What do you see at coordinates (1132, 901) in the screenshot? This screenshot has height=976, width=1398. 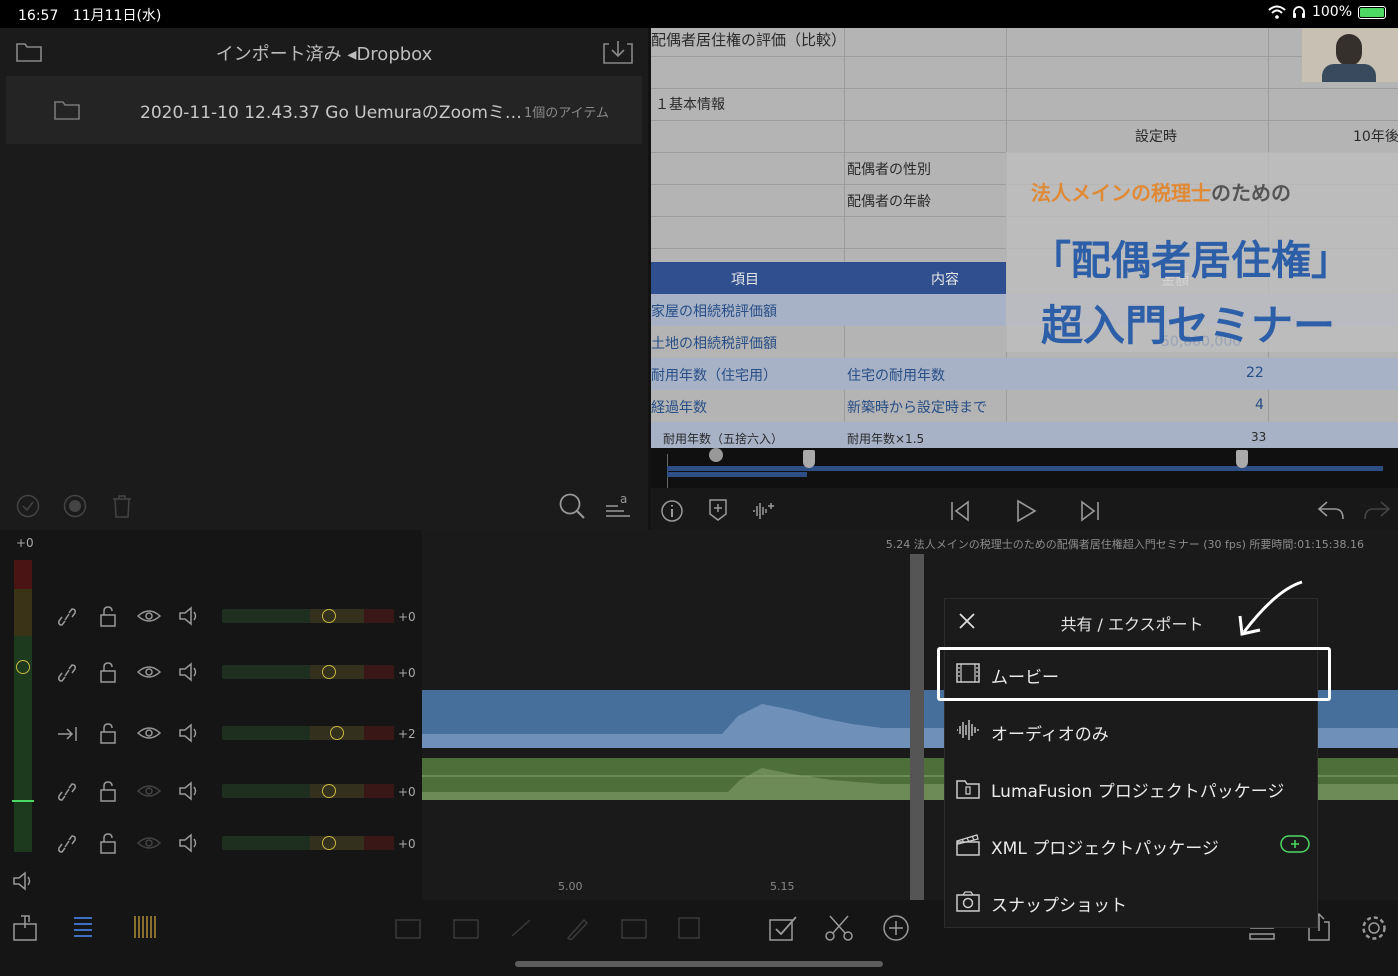 I see `export-snapshot-item: スナップショット` at bounding box center [1132, 901].